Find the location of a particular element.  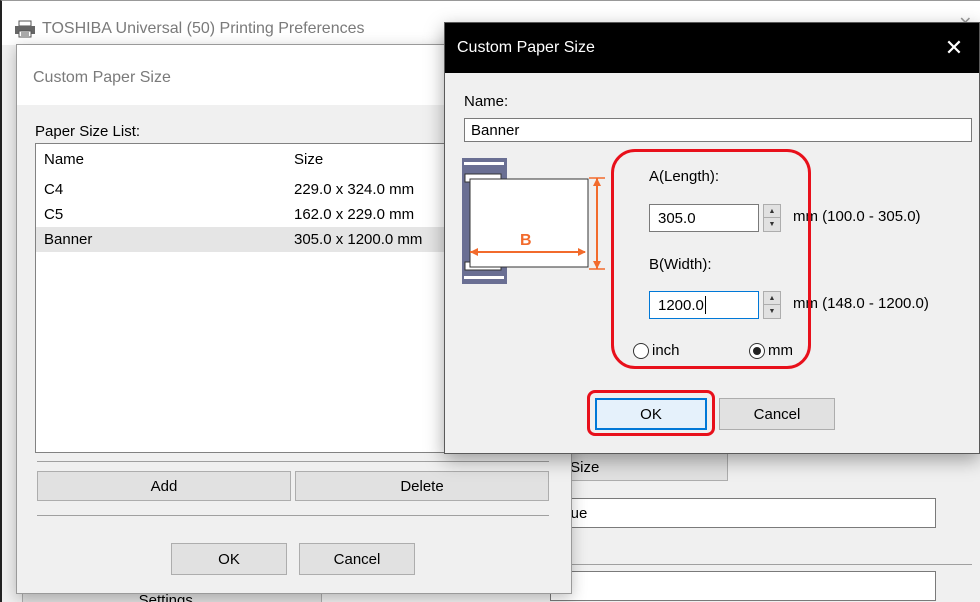

divider is located at coordinates (772, 564).